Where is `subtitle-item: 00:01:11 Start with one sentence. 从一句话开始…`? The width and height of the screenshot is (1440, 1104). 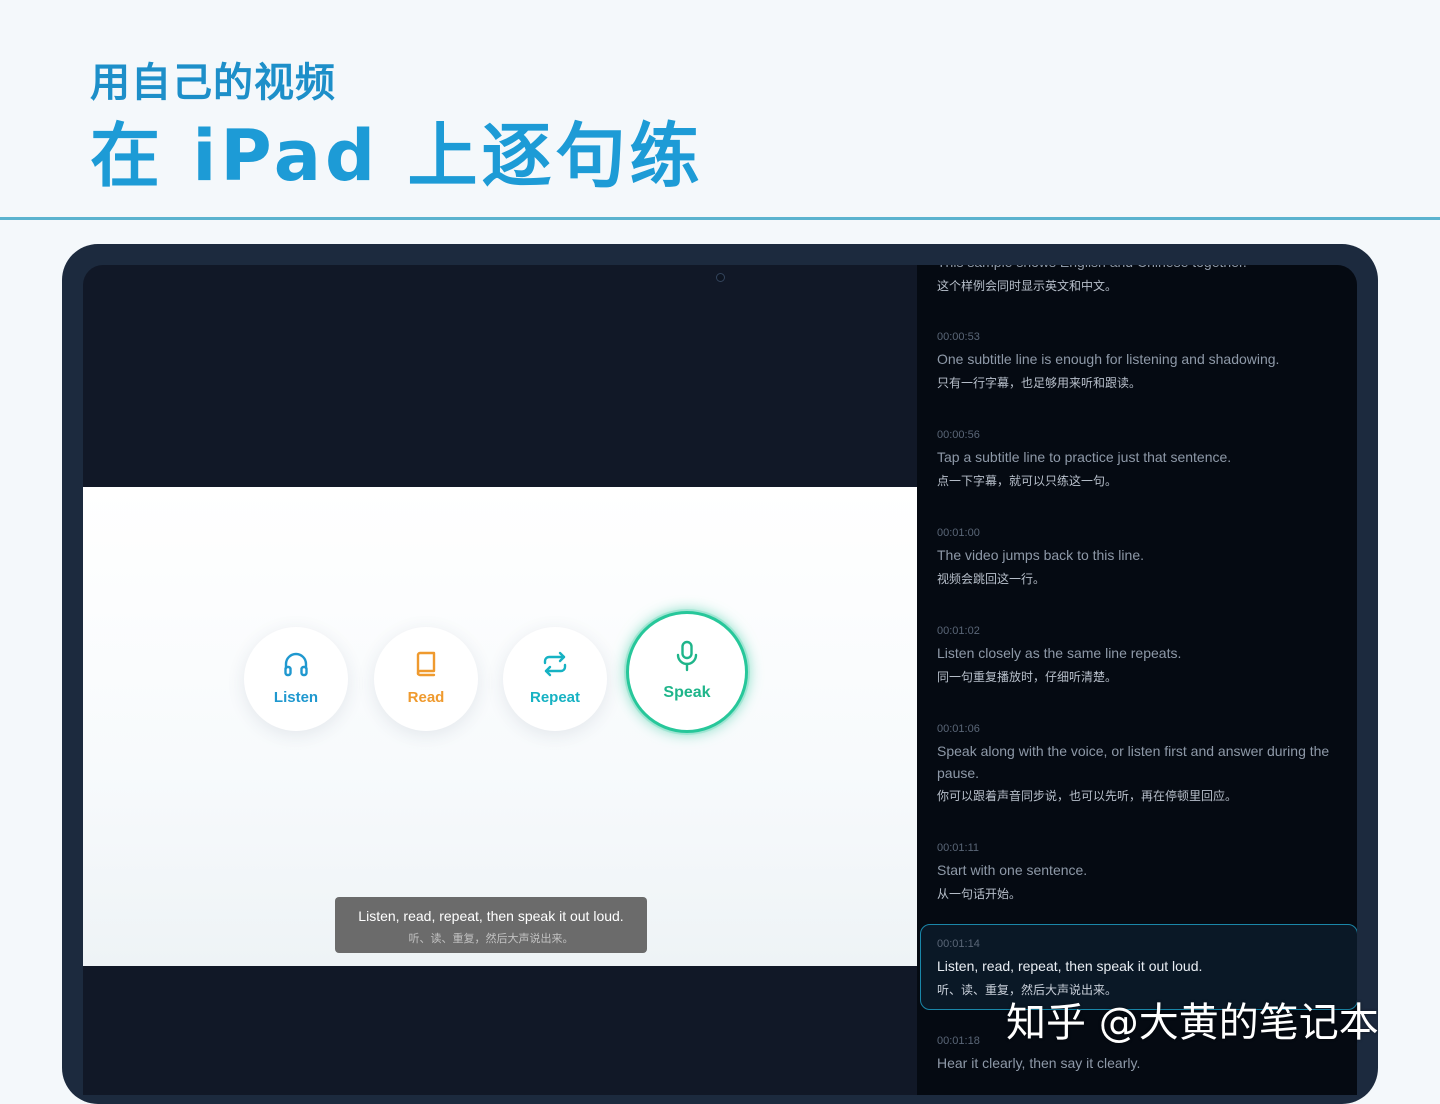
subtitle-item: 00:01:11 Start with one sentence. 从一句话开始… is located at coordinates (1137, 875).